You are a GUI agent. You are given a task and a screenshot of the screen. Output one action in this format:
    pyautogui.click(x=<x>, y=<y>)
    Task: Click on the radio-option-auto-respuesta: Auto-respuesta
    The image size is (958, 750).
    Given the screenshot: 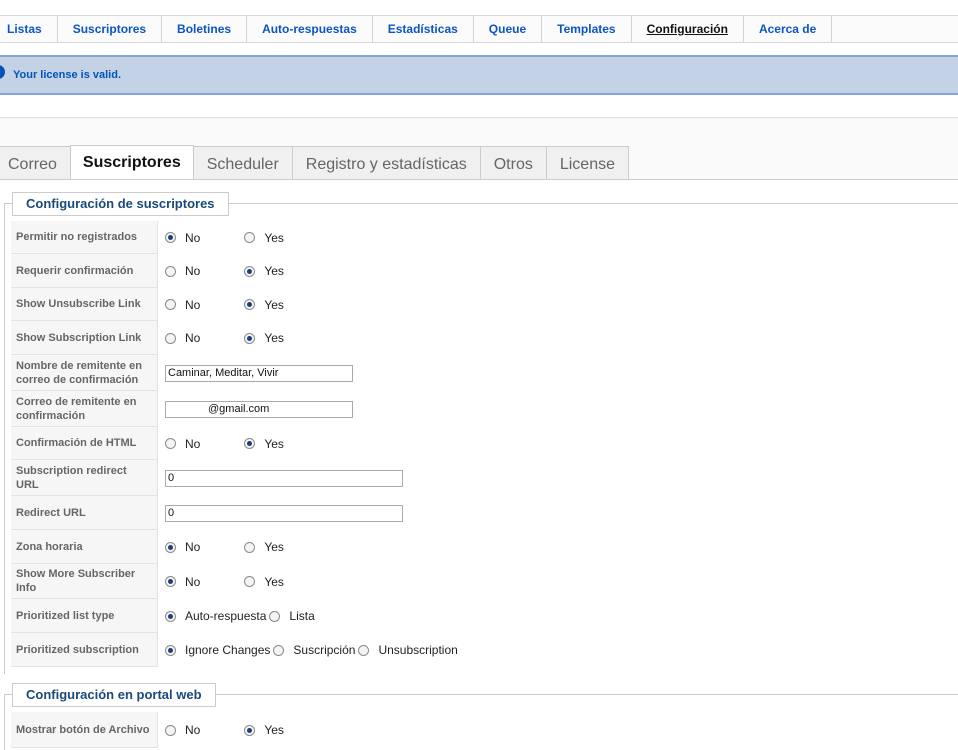 What is the action you would take?
    pyautogui.click(x=215, y=616)
    